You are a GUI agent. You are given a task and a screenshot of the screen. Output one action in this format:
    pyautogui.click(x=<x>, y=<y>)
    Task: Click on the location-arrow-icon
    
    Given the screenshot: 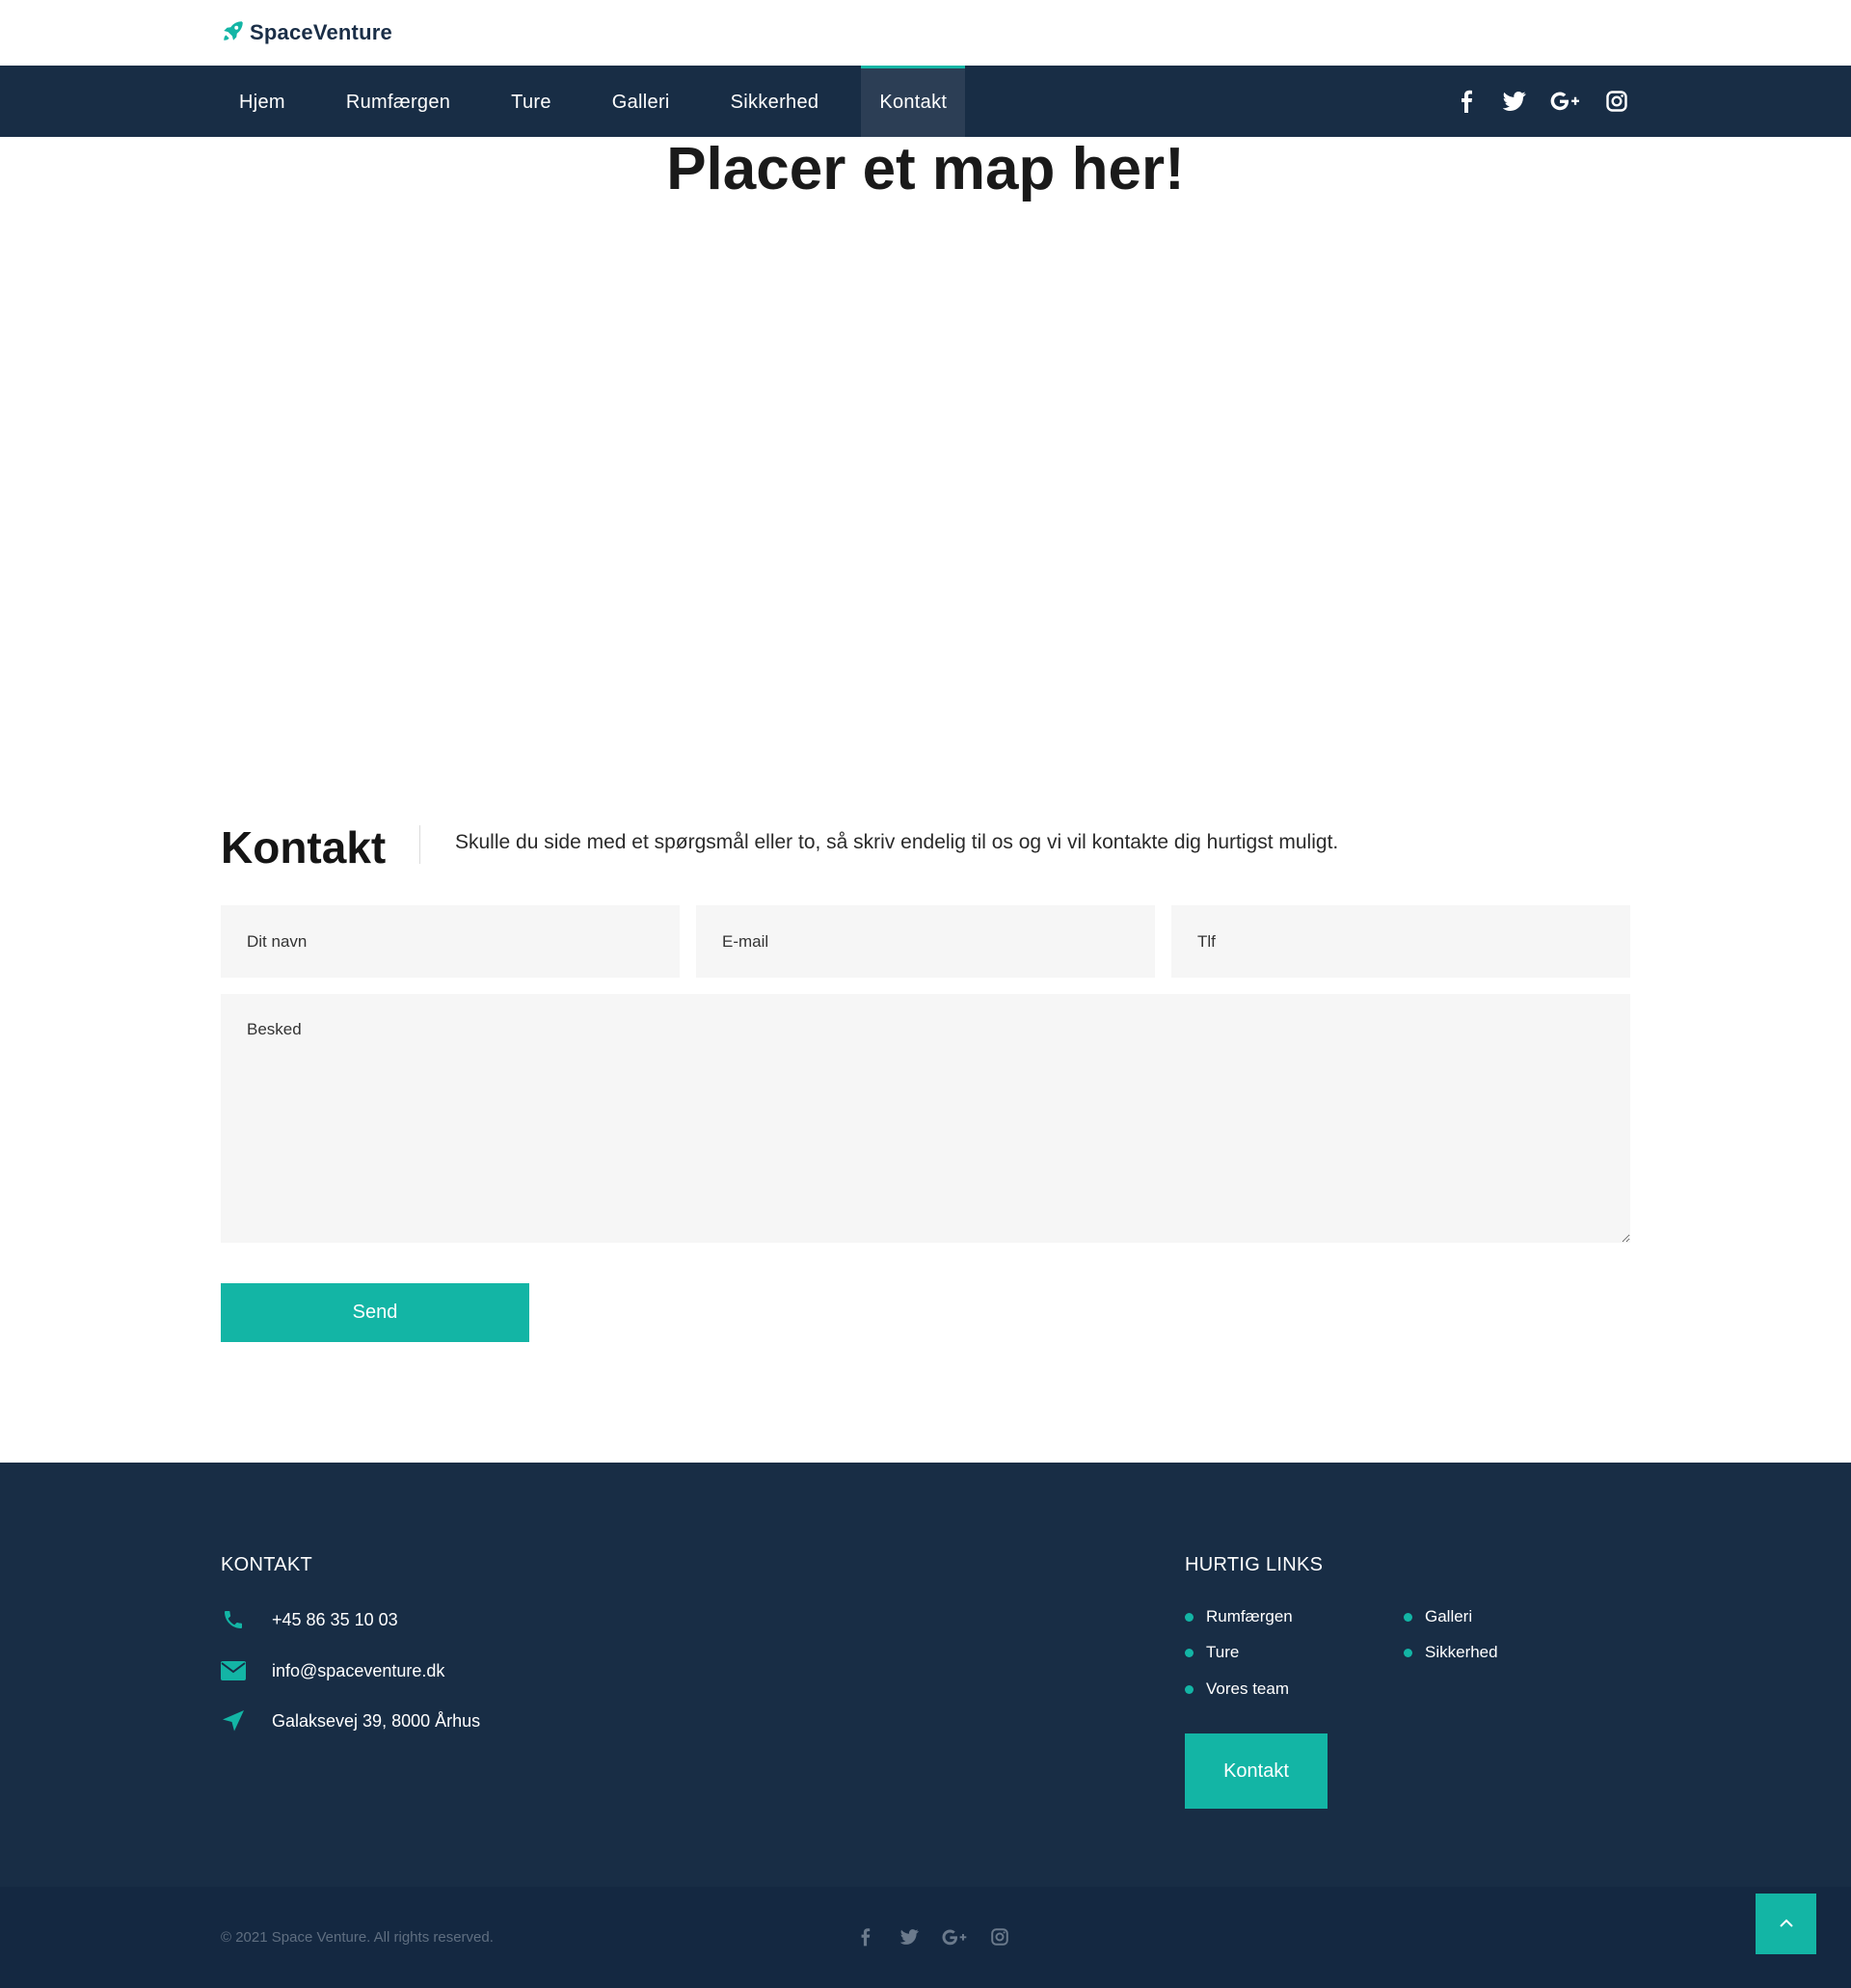 What is the action you would take?
    pyautogui.click(x=233, y=1721)
    